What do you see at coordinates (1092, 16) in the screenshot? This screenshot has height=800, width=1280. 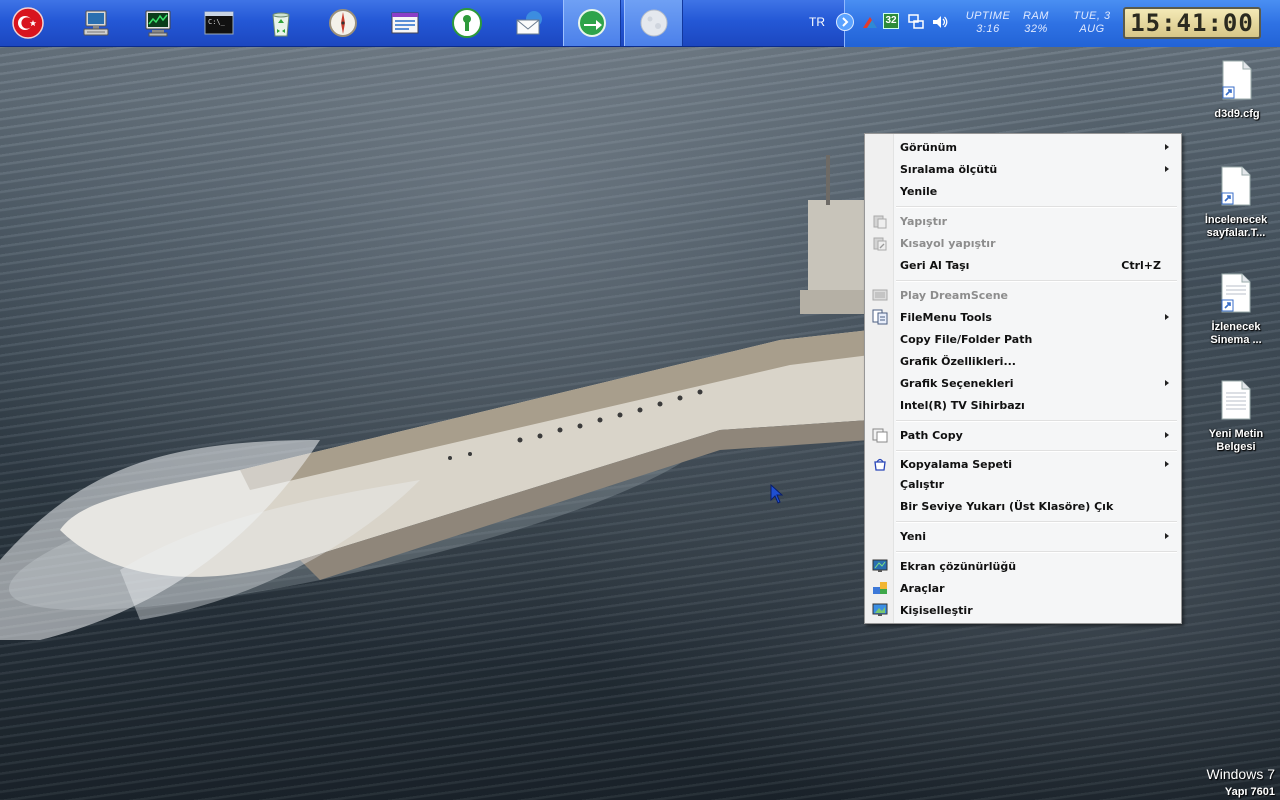 I see `date-weekday-day: TUE, 3` at bounding box center [1092, 16].